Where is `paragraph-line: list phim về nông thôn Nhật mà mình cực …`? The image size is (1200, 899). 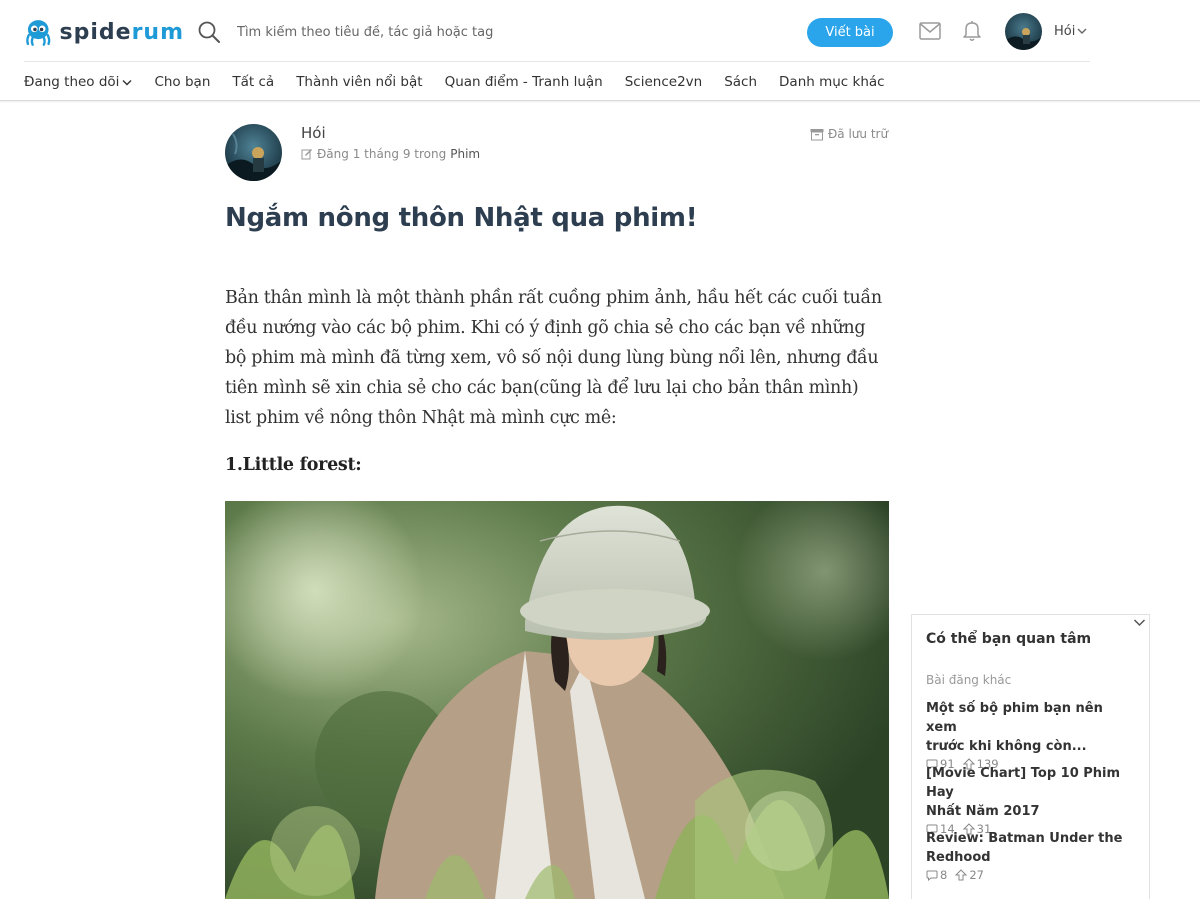 paragraph-line: list phim về nông thôn Nhật mà mình cực … is located at coordinates (421, 418).